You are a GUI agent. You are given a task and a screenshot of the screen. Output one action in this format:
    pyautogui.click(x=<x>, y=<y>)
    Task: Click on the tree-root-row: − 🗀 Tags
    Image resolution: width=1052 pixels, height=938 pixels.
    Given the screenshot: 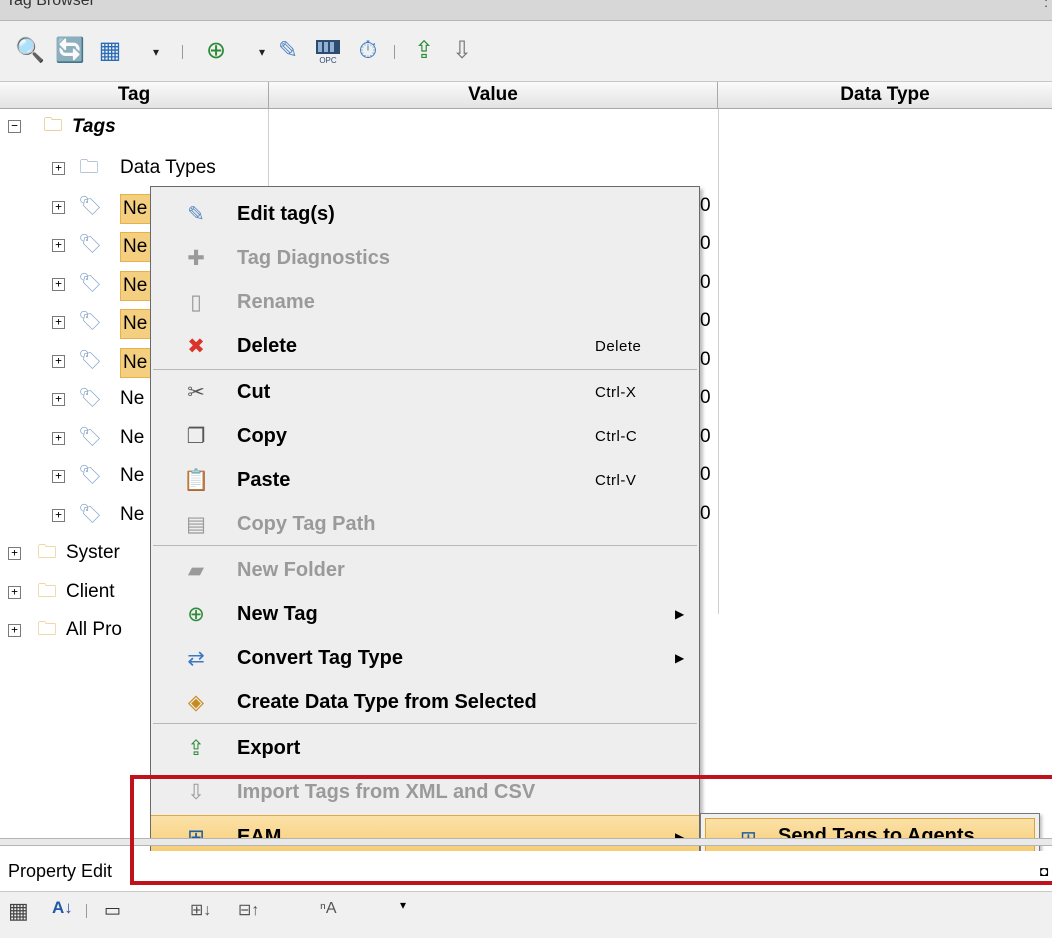 What is the action you would take?
    pyautogui.click(x=134, y=131)
    